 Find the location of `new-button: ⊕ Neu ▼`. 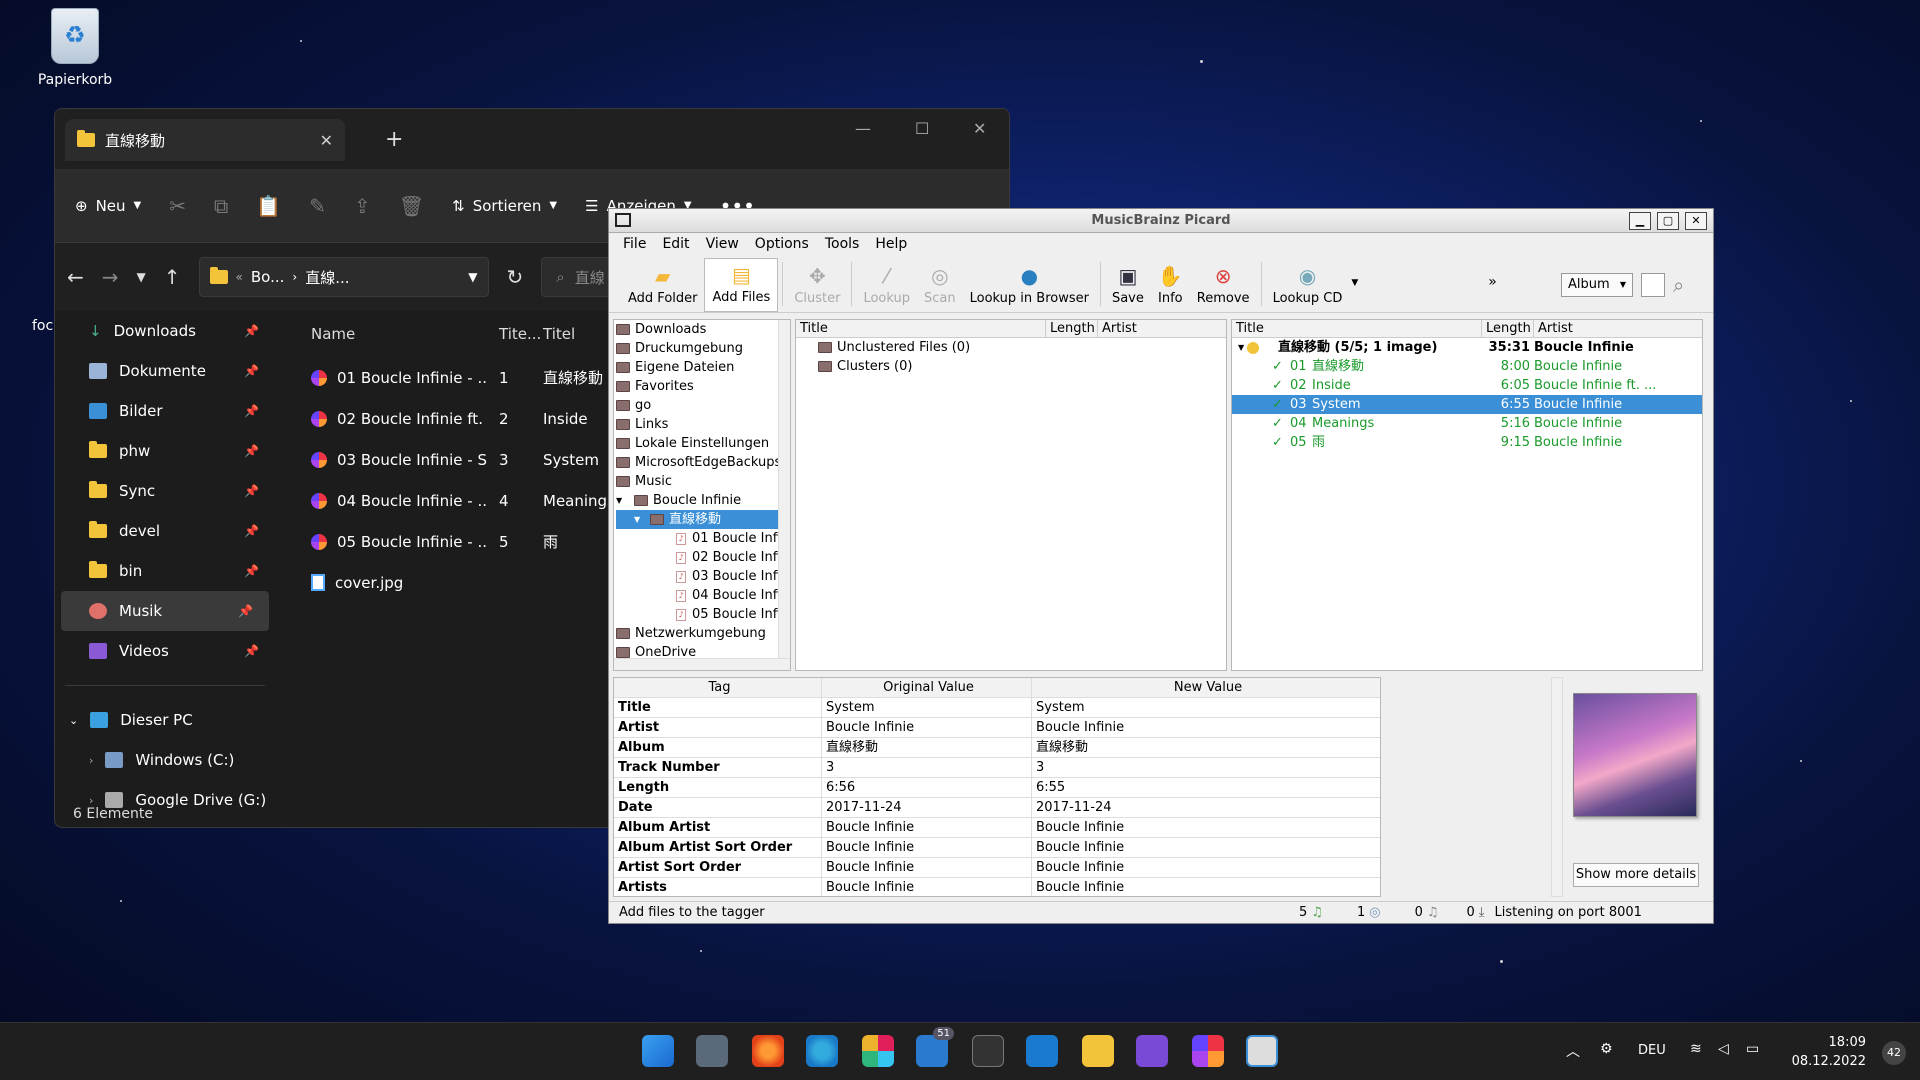

new-button: ⊕ Neu ▼ is located at coordinates (108, 206).